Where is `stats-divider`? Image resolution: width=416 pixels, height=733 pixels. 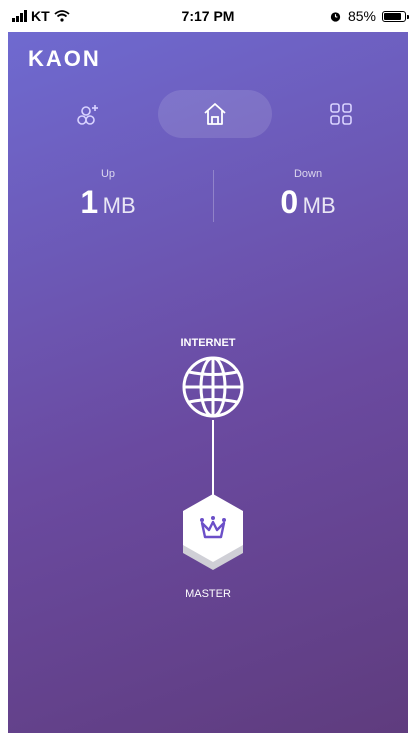
stats-divider is located at coordinates (213, 196).